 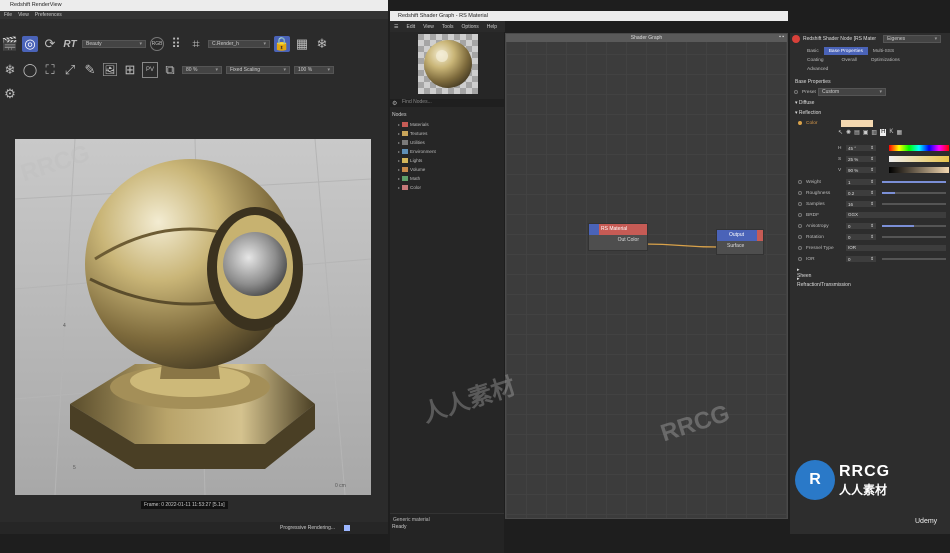 What do you see at coordinates (282, 44) in the screenshot?
I see `lock-icon: 🔒` at bounding box center [282, 44].